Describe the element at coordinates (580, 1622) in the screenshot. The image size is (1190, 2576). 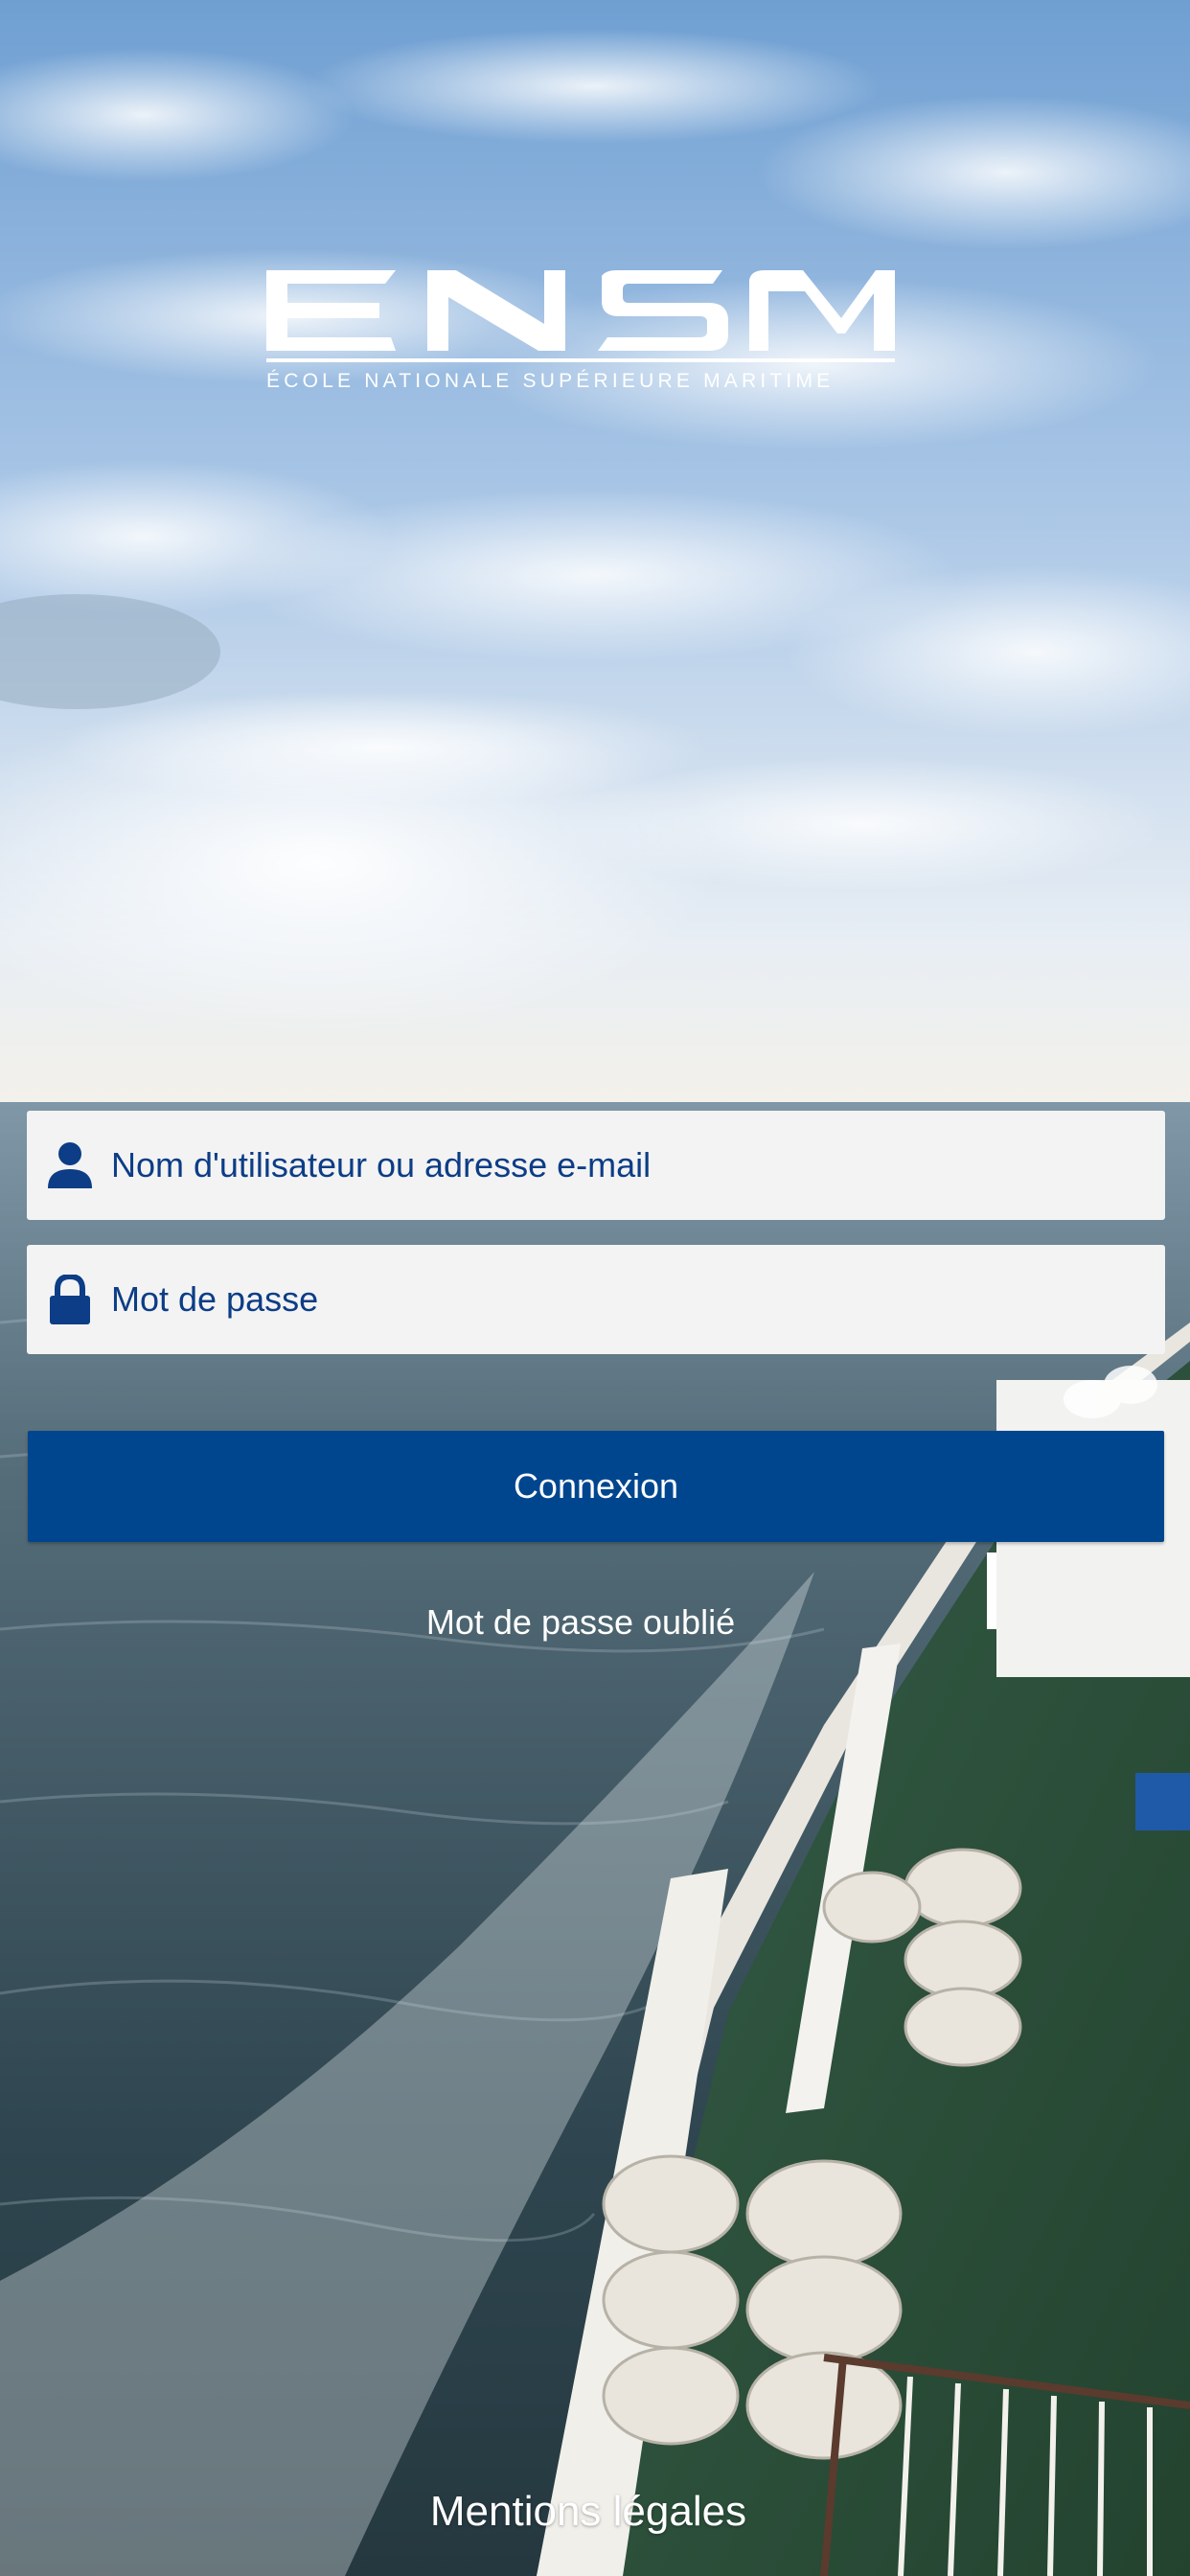
I see `forgot-password-link: Mot de passe oublié` at that location.